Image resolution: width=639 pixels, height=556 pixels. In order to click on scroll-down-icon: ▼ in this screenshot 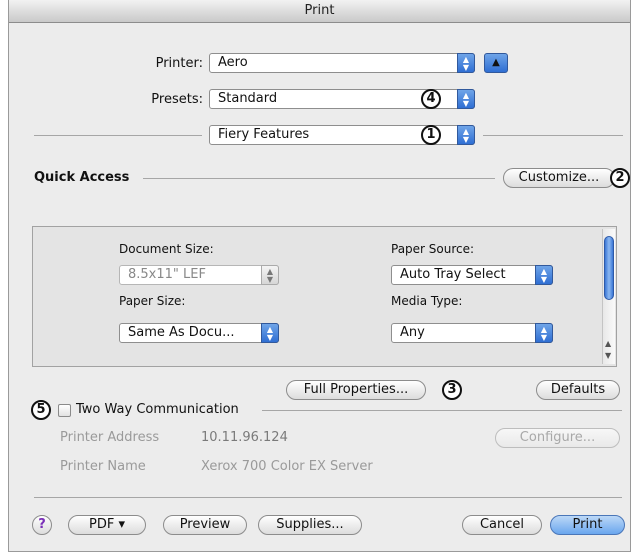, I will do `click(608, 355)`.